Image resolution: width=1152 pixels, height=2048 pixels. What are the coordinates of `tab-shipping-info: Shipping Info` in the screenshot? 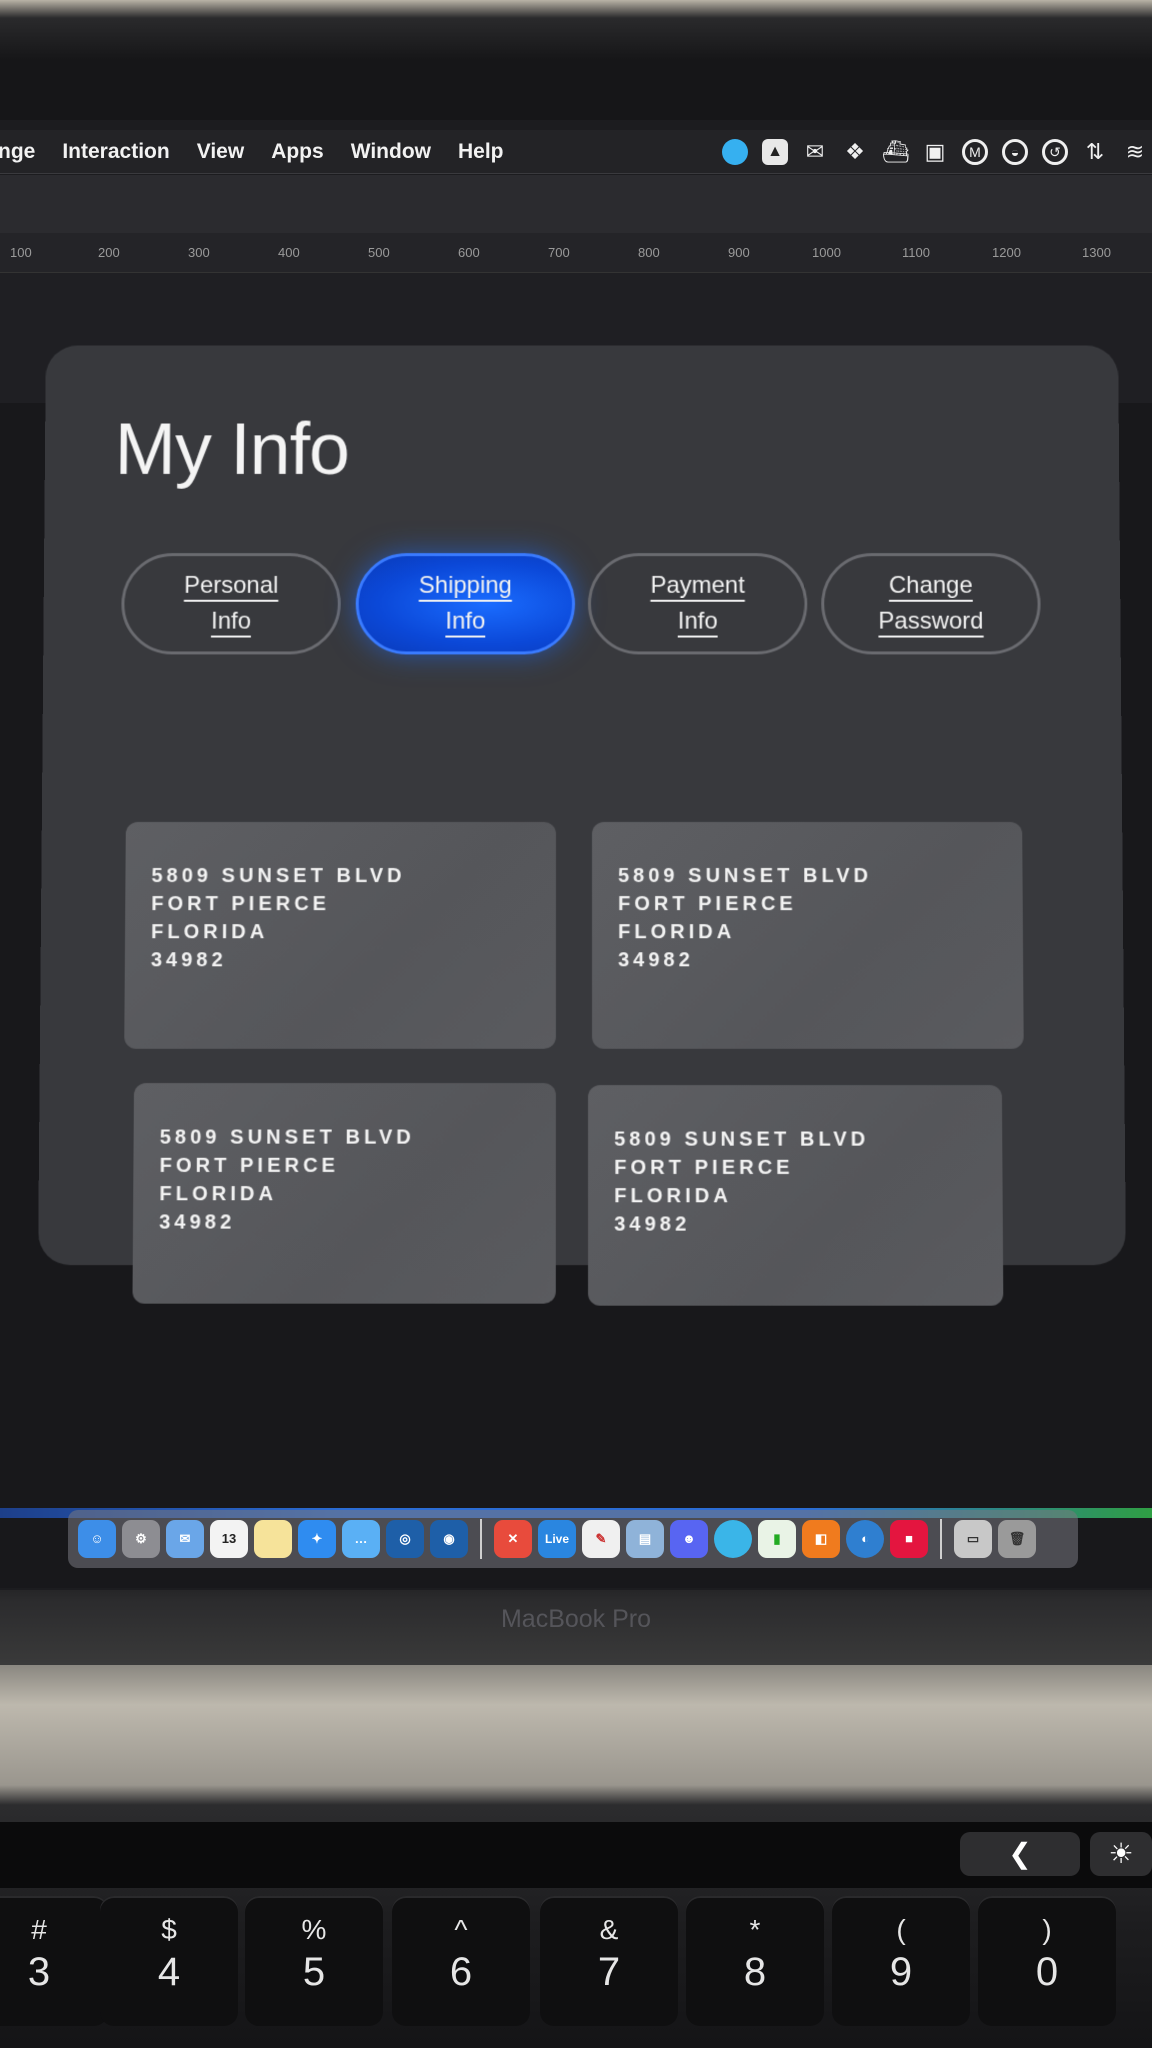 It's located at (465, 604).